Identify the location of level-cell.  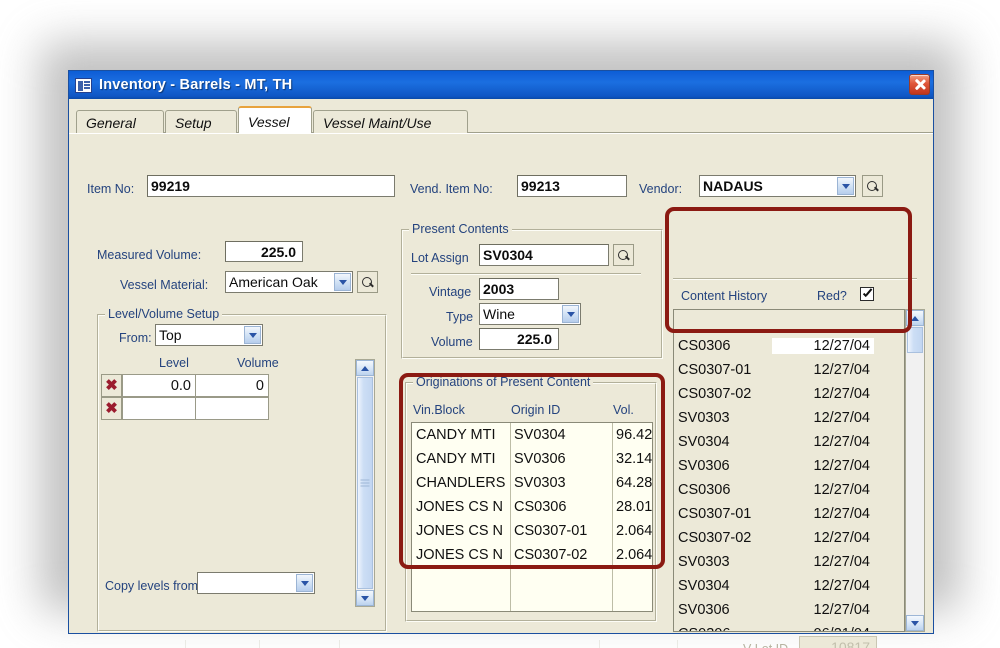
(159, 408).